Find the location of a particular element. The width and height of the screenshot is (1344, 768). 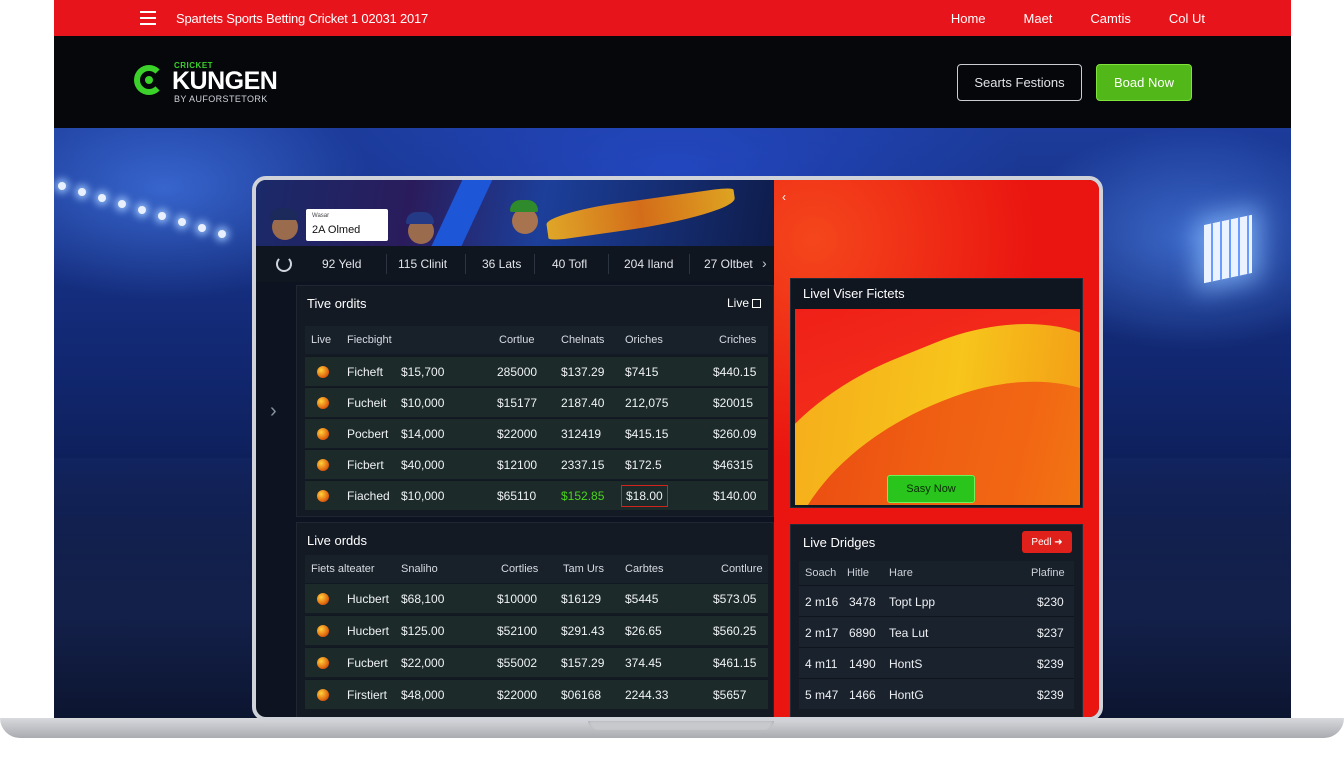

stat-item: 27 Oltbet is located at coordinates (728, 264).